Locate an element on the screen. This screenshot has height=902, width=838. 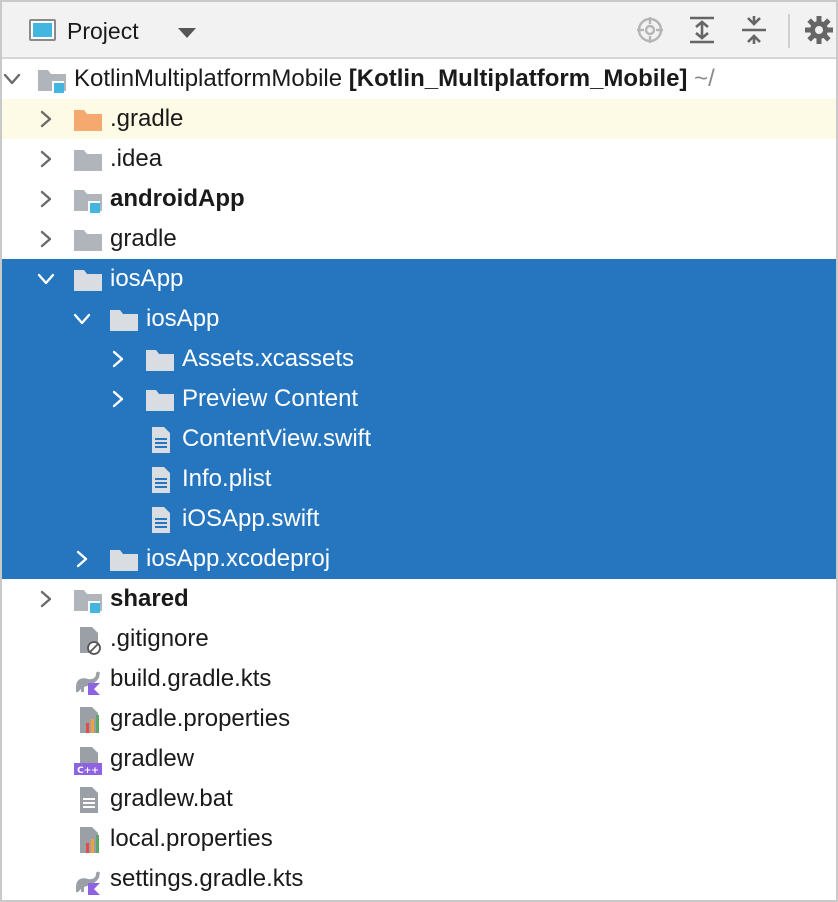
excluded-folder-icon is located at coordinates (88, 120).